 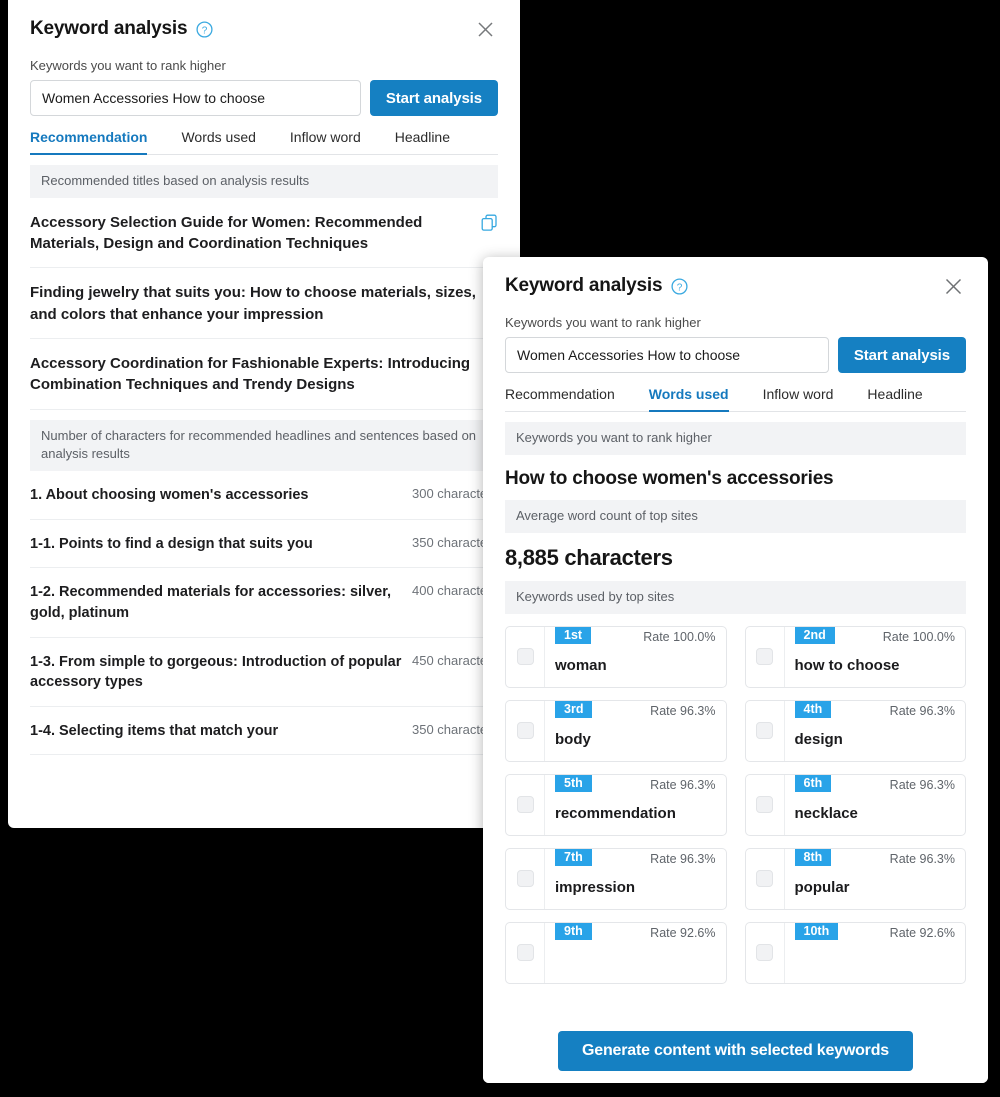 I want to click on keyword-text: how to choose, so click(x=847, y=665).